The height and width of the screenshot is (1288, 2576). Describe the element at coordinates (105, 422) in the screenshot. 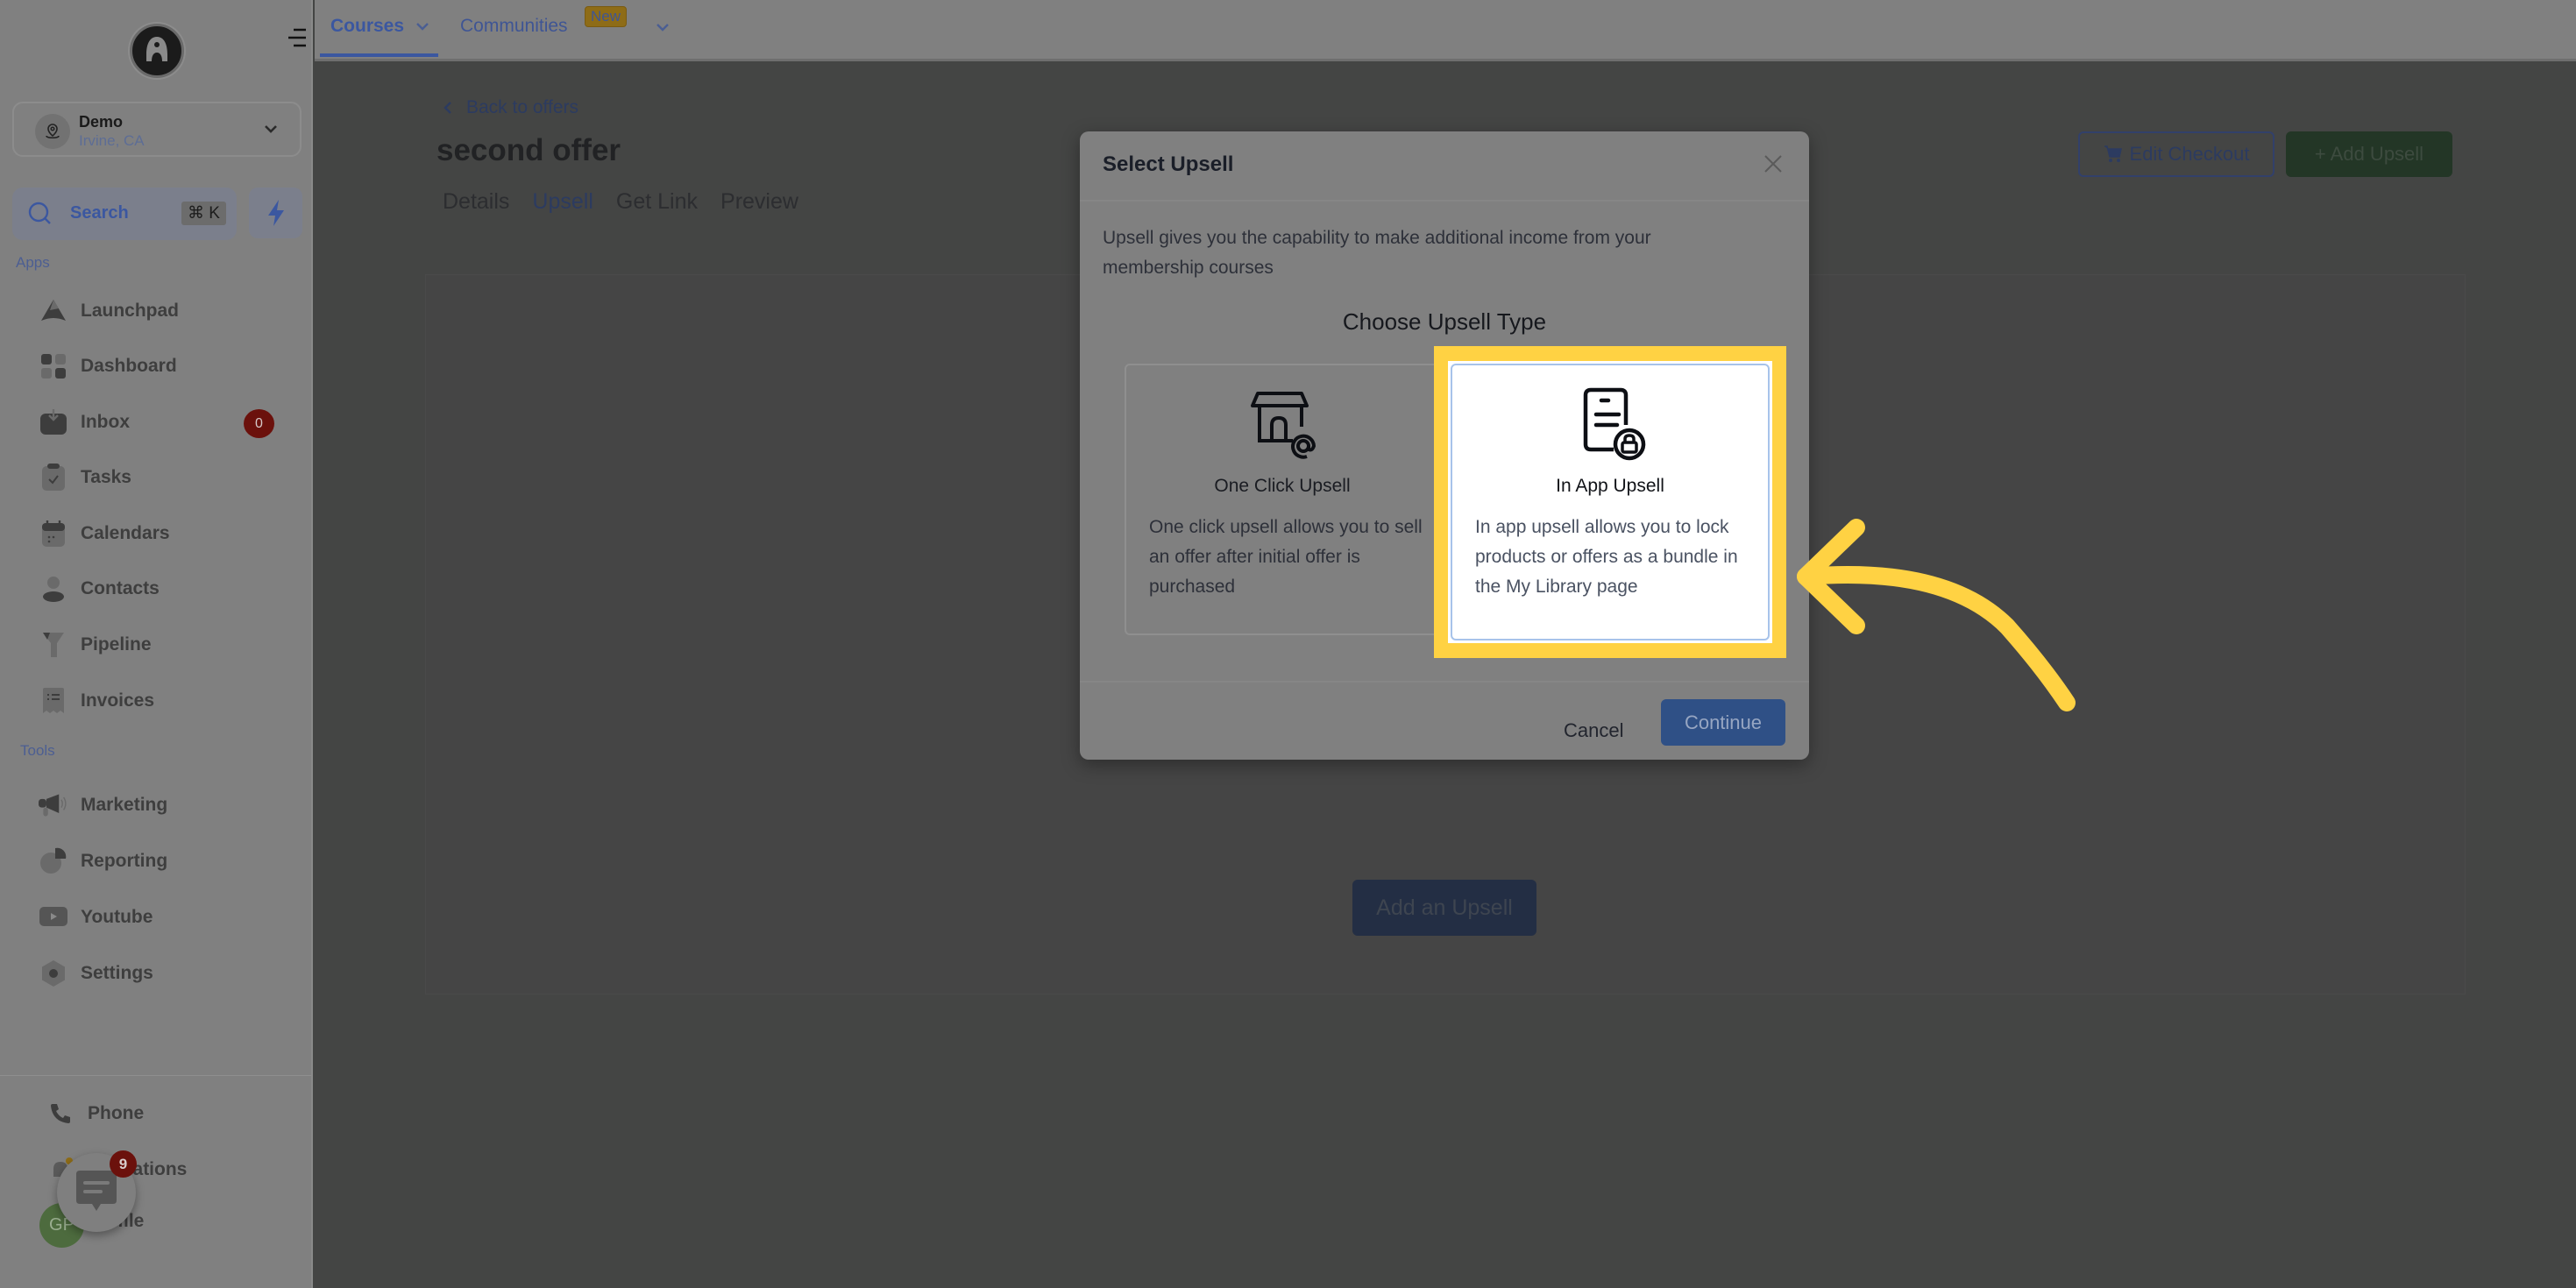

I see `sidebar-item-label: Inbox` at that location.